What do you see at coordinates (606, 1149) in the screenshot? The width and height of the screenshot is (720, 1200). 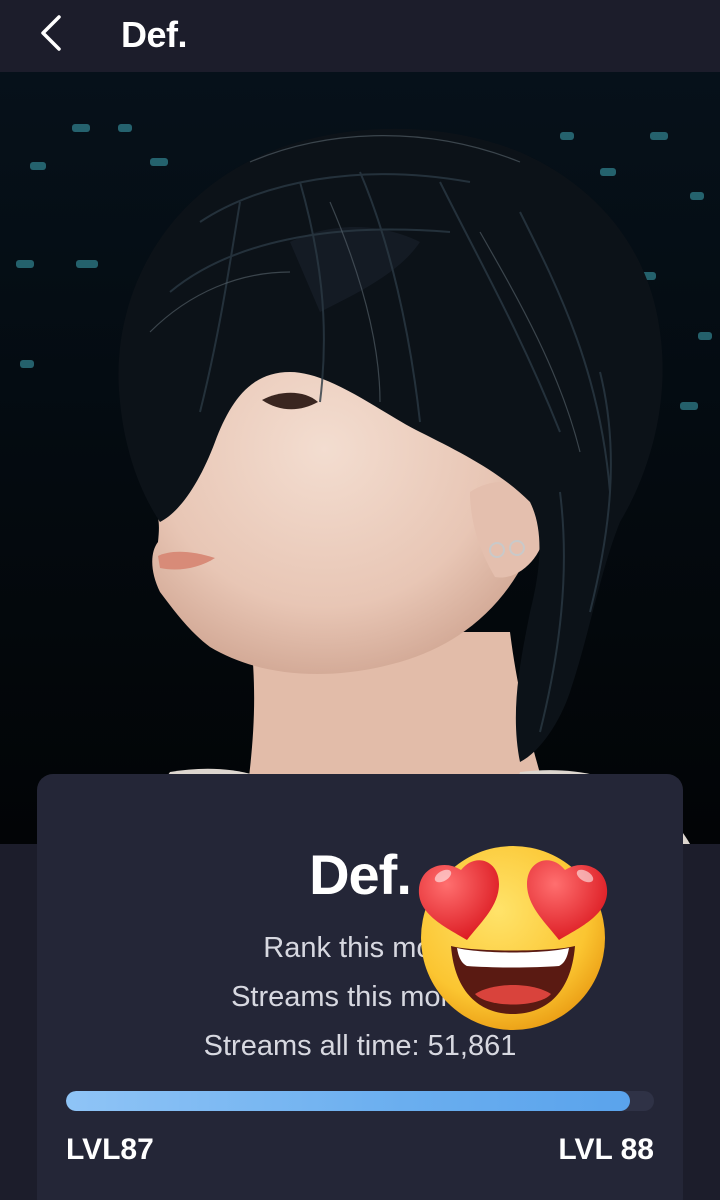 I see `next-level-label: LVL 88` at bounding box center [606, 1149].